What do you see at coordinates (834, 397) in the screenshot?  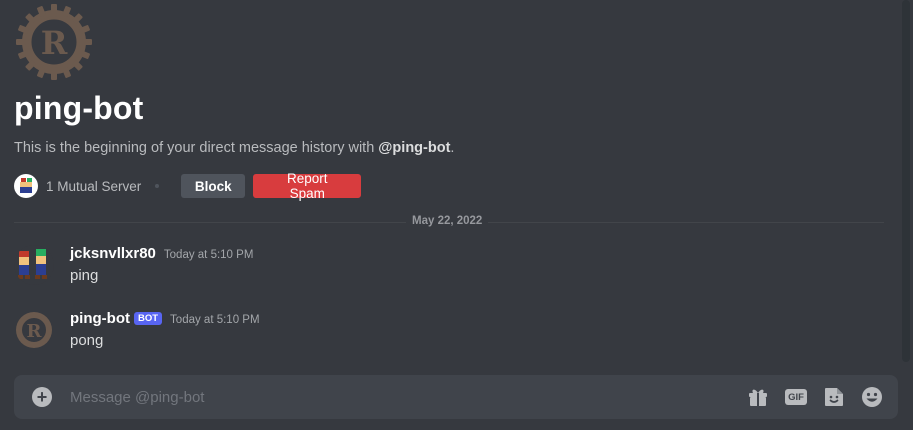 I see `sticker-icon` at bounding box center [834, 397].